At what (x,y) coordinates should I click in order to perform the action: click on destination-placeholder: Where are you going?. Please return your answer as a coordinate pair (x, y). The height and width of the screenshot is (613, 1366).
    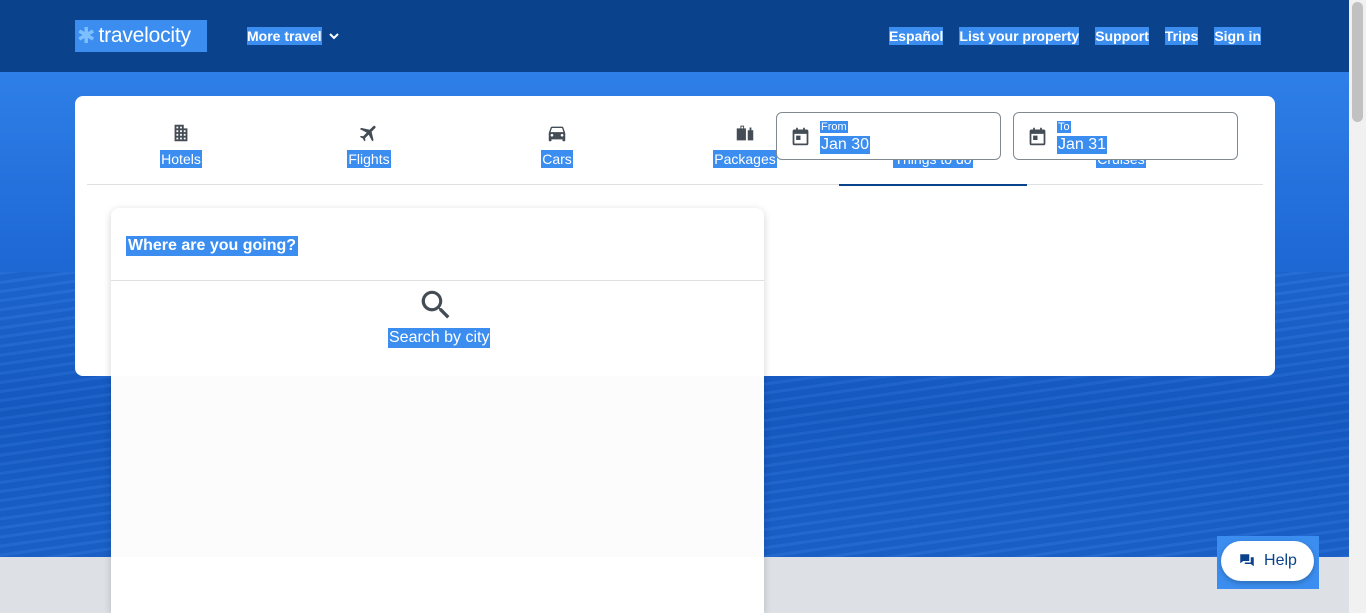
    Looking at the image, I should click on (212, 246).